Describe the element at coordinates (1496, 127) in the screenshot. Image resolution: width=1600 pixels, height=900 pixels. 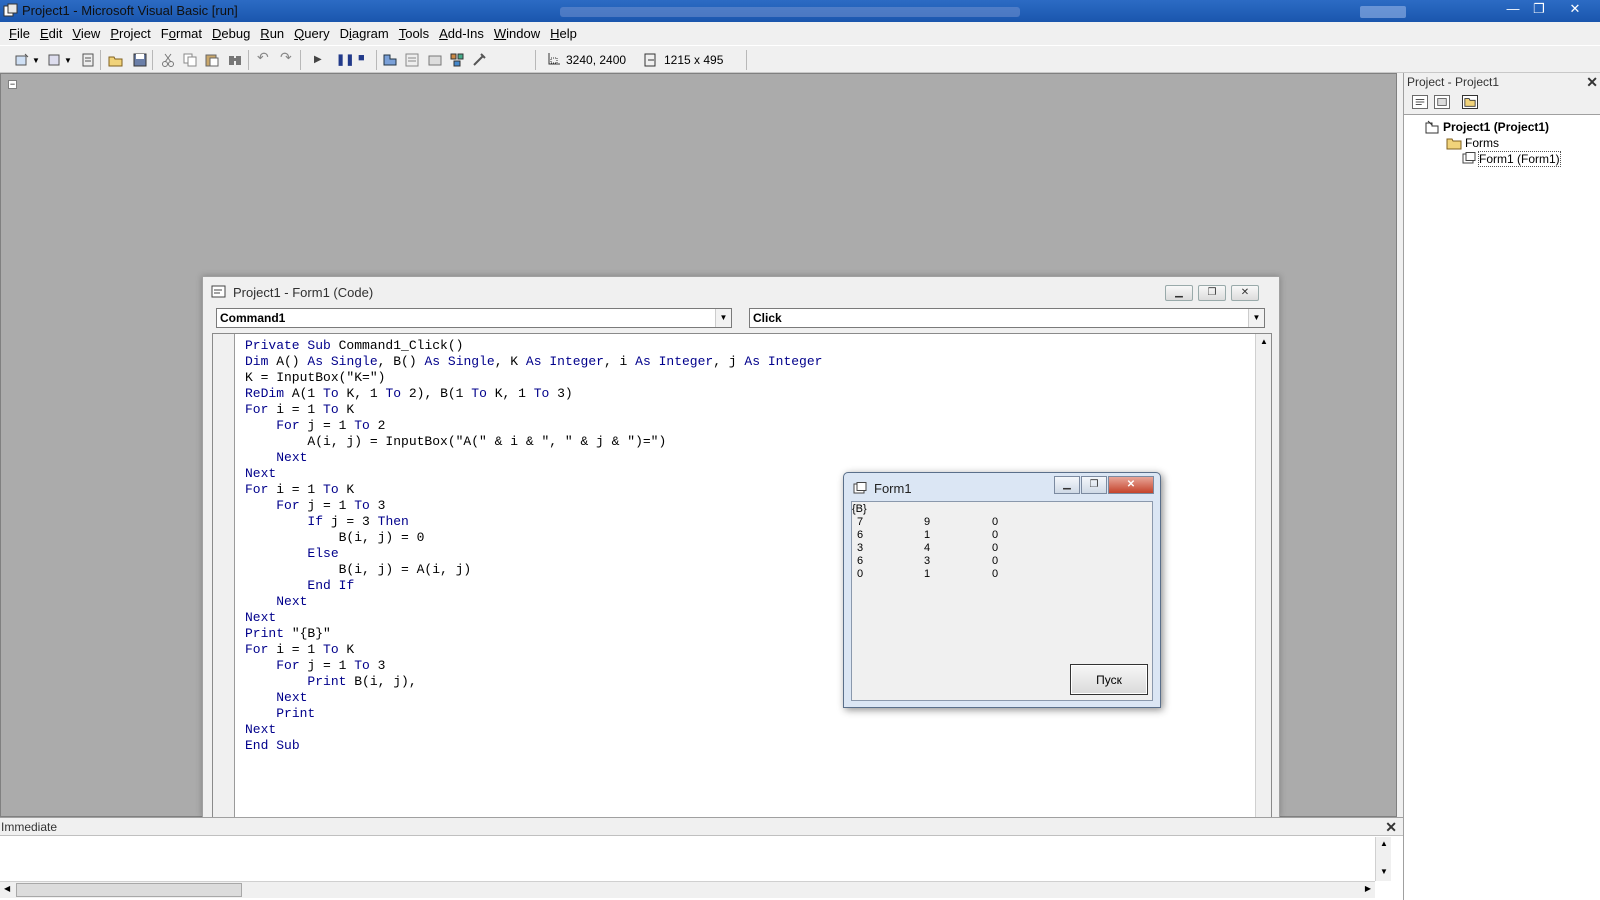
I see `tree-item-project1: Project1 (Project1)` at that location.